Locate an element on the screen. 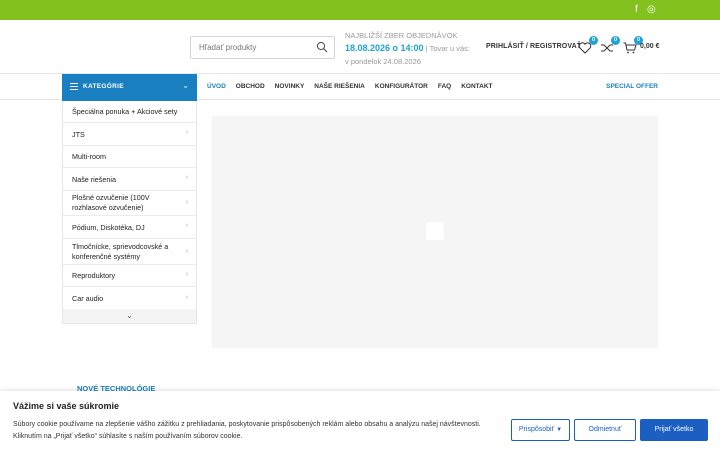  sidebar-item-jts: JTS › is located at coordinates (129, 134).